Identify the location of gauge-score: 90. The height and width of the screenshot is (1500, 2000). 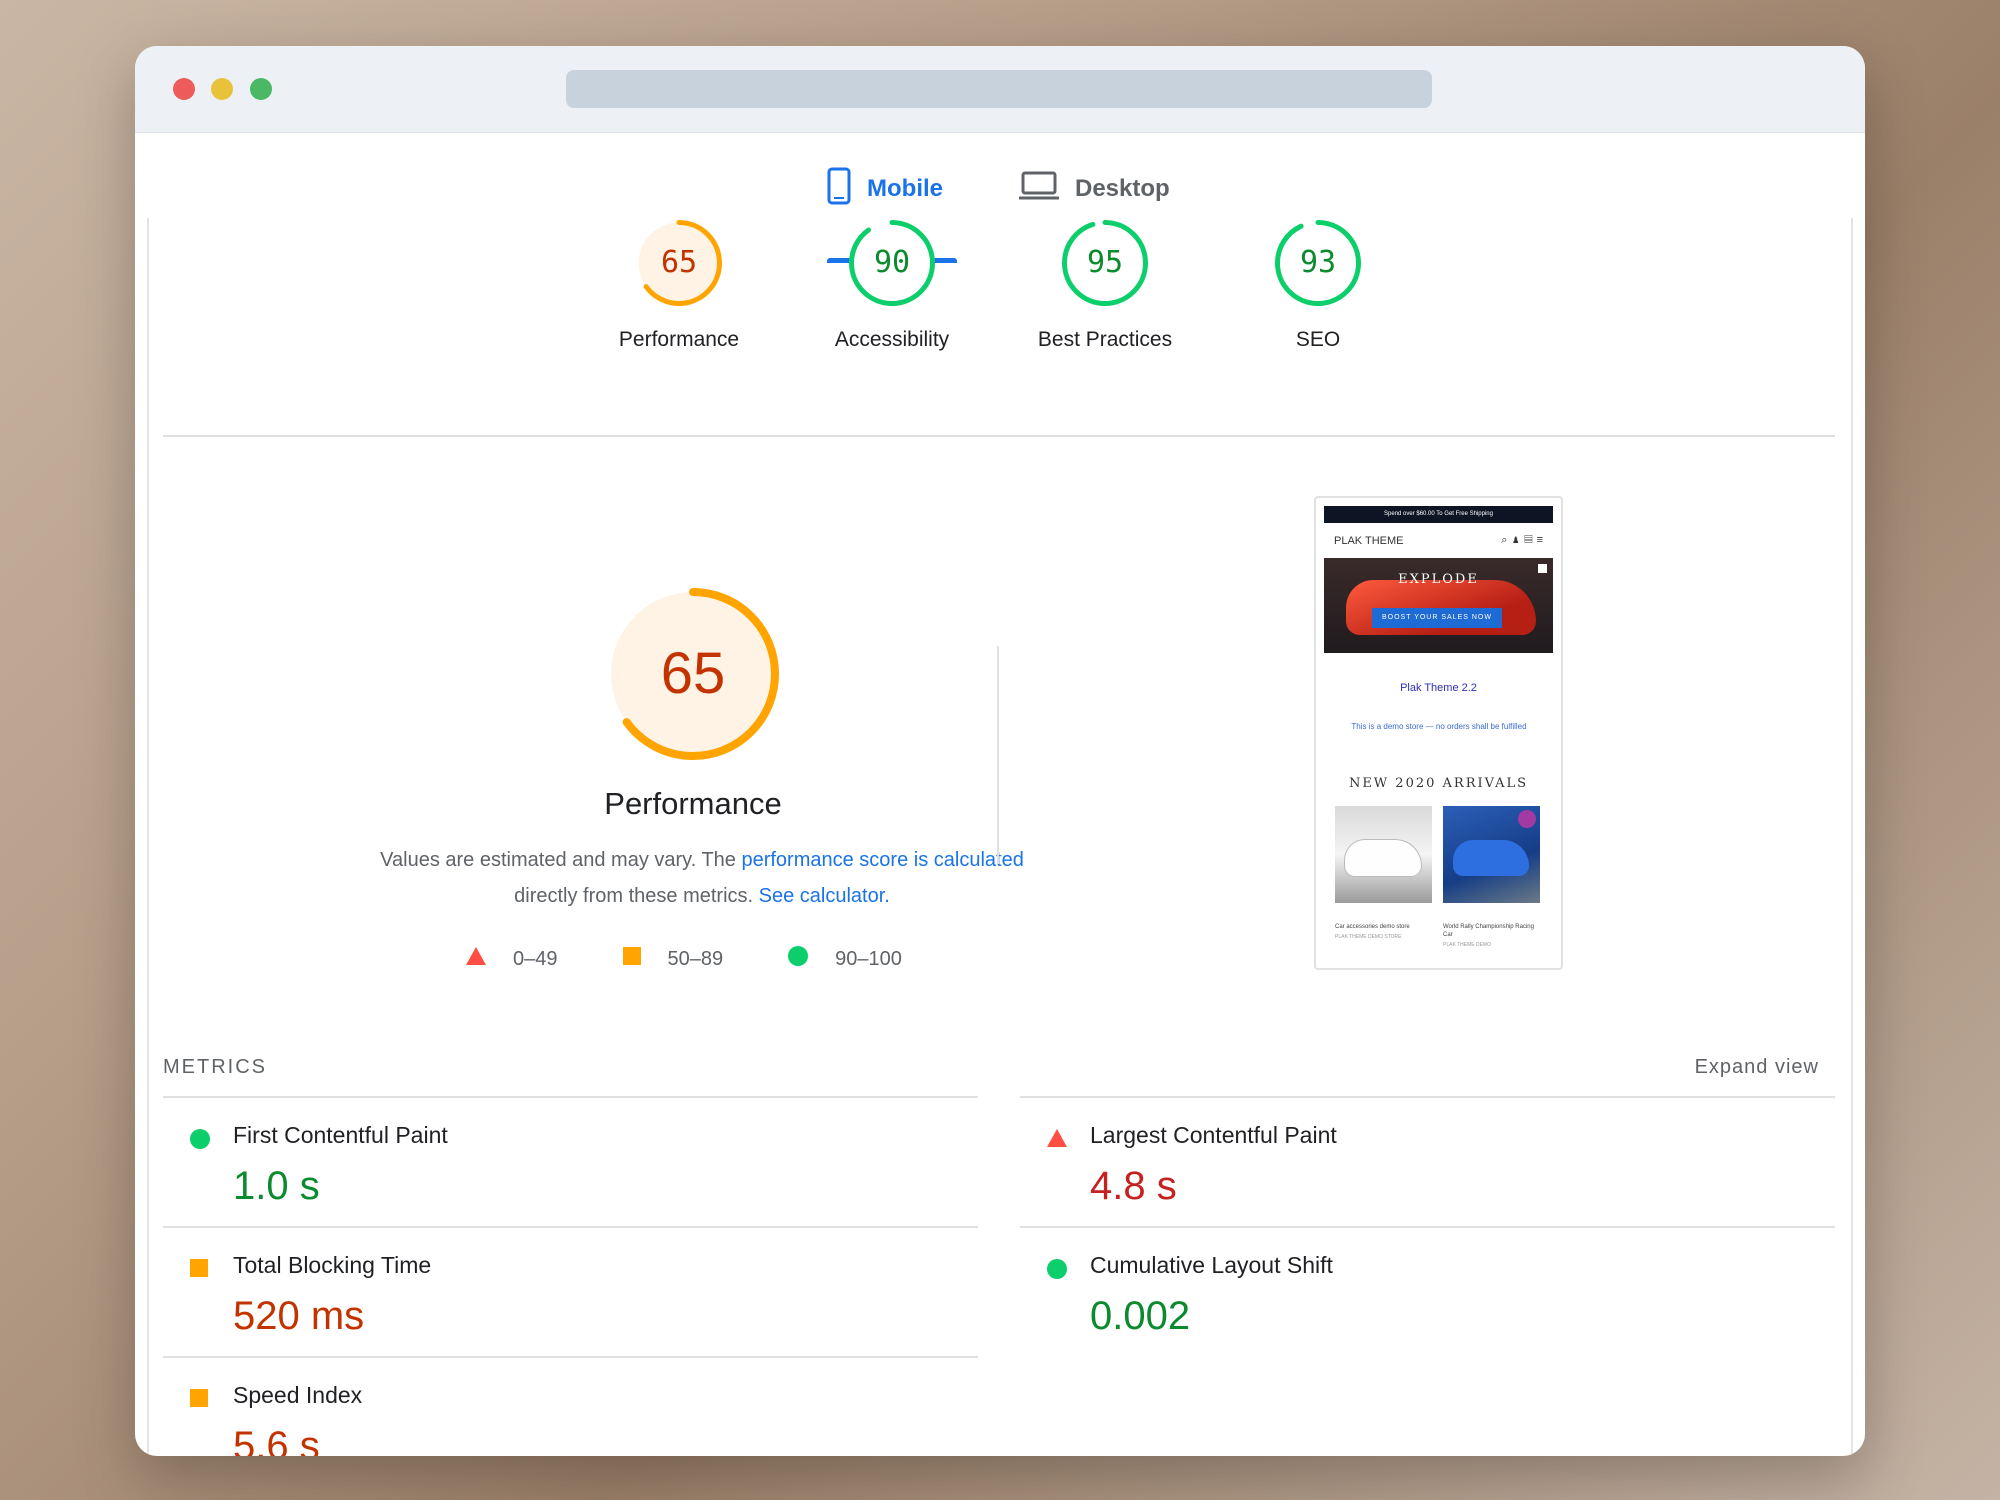
(892, 262).